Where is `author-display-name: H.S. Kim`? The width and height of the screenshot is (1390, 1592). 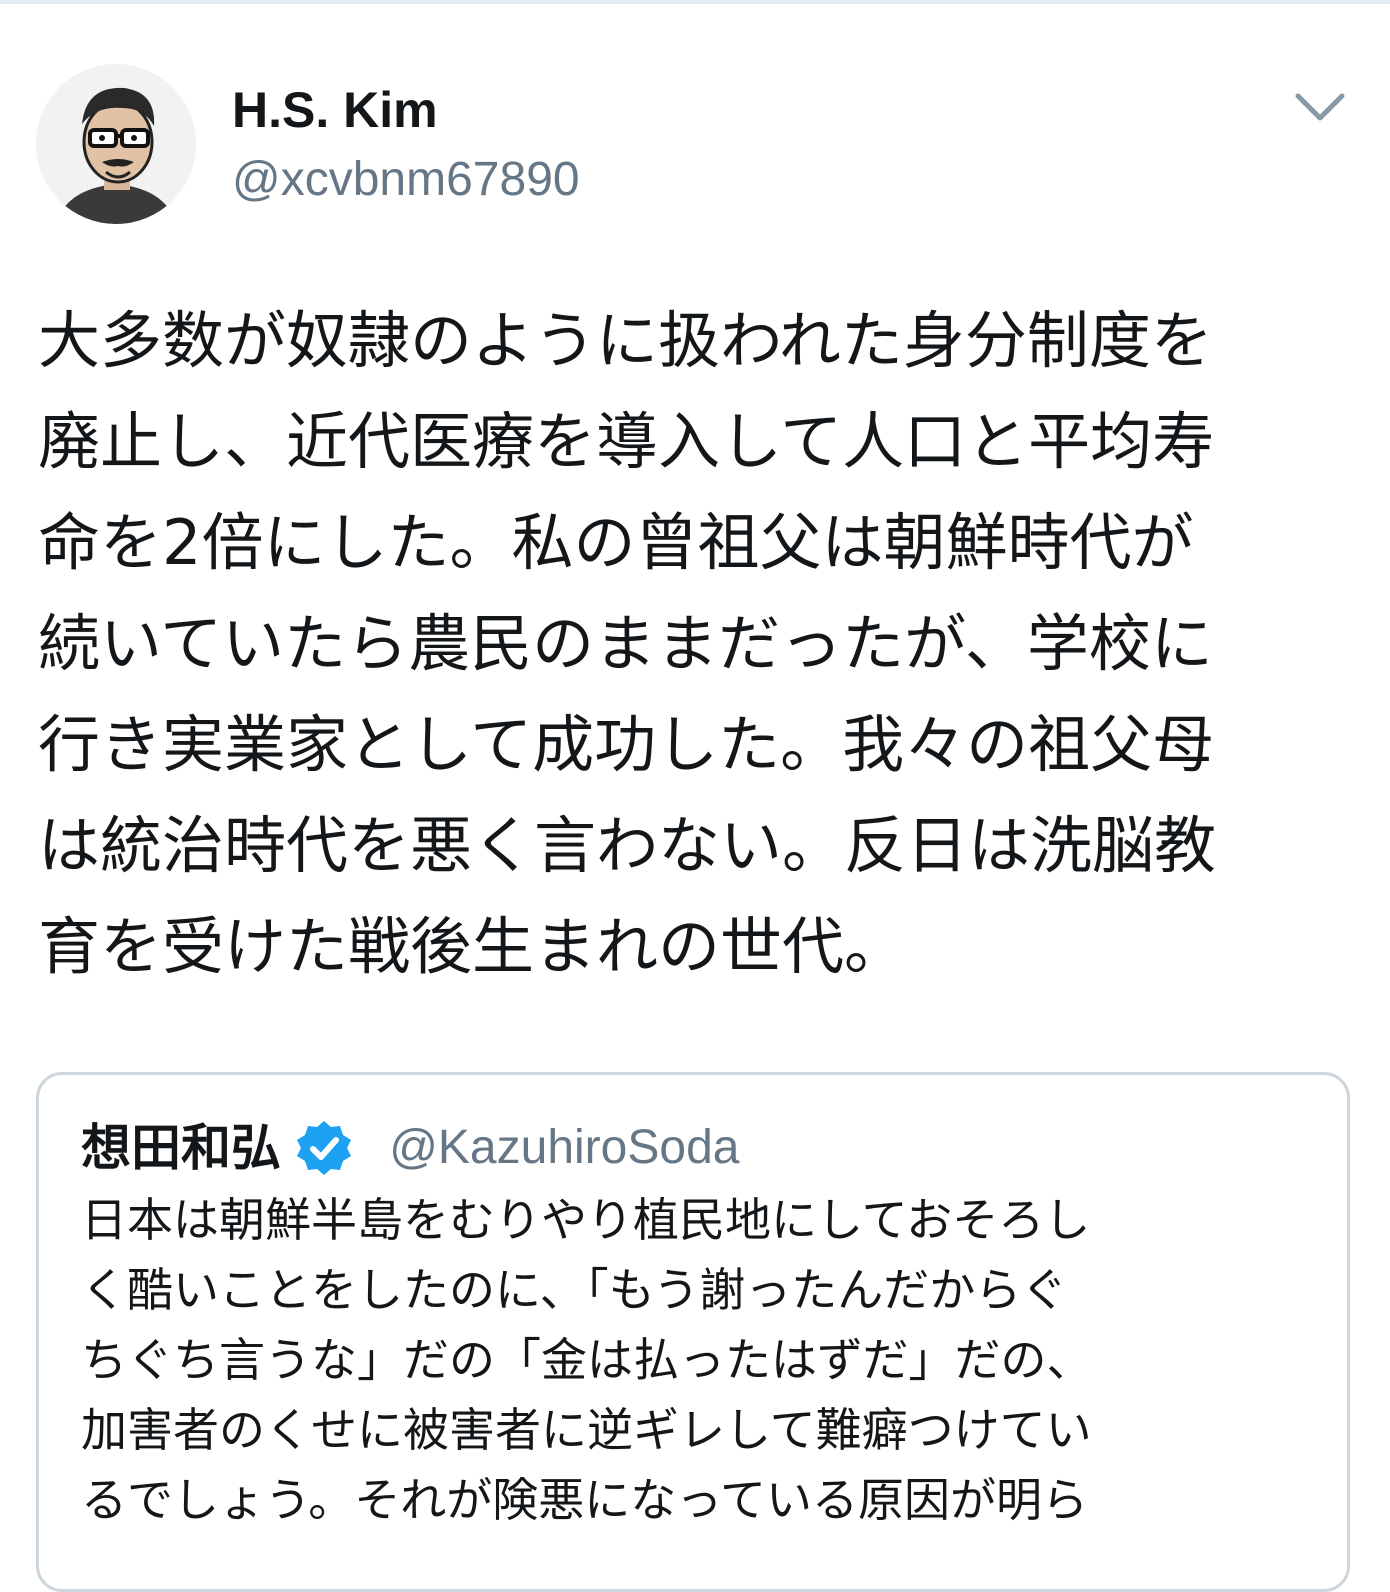
author-display-name: H.S. Kim is located at coordinates (335, 110).